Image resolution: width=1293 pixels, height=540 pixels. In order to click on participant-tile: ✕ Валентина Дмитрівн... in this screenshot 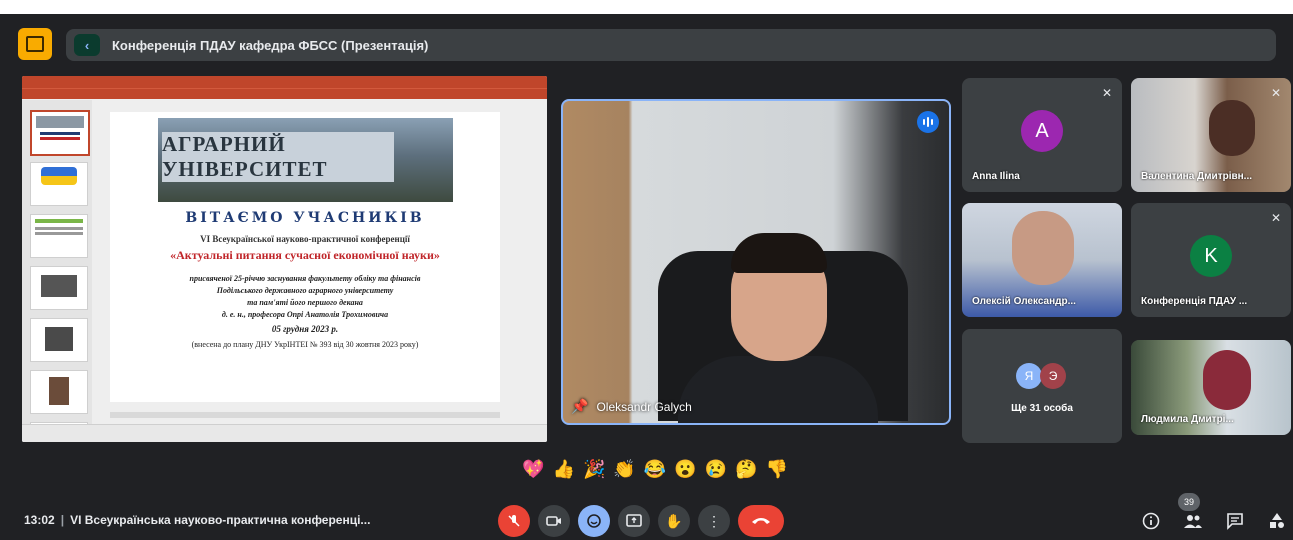, I will do `click(1211, 135)`.